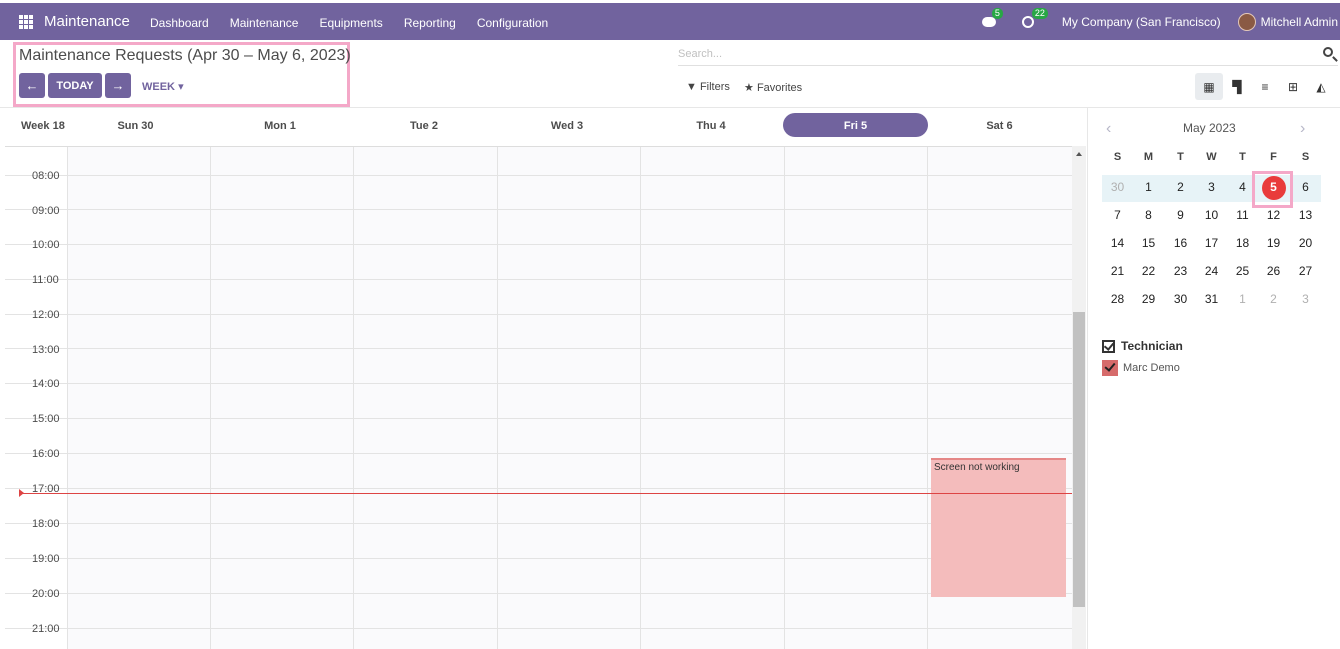 The image size is (1340, 649). I want to click on mini-day: 26, so click(1273, 271).